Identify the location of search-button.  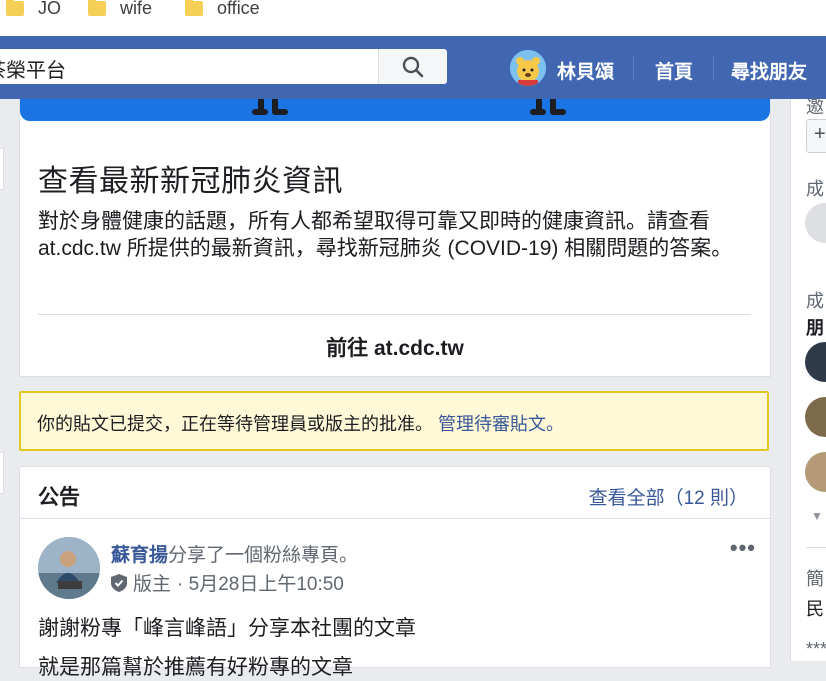
(412, 66).